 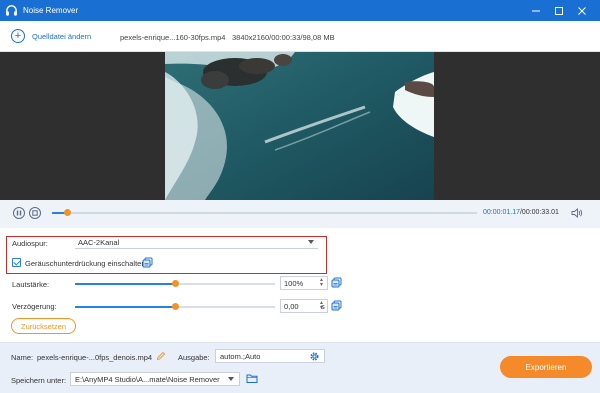 What do you see at coordinates (147, 379) in the screenshot?
I see `save-path-value: E:\AnyMP4 Studio\A...mate\Noise Remover` at bounding box center [147, 379].